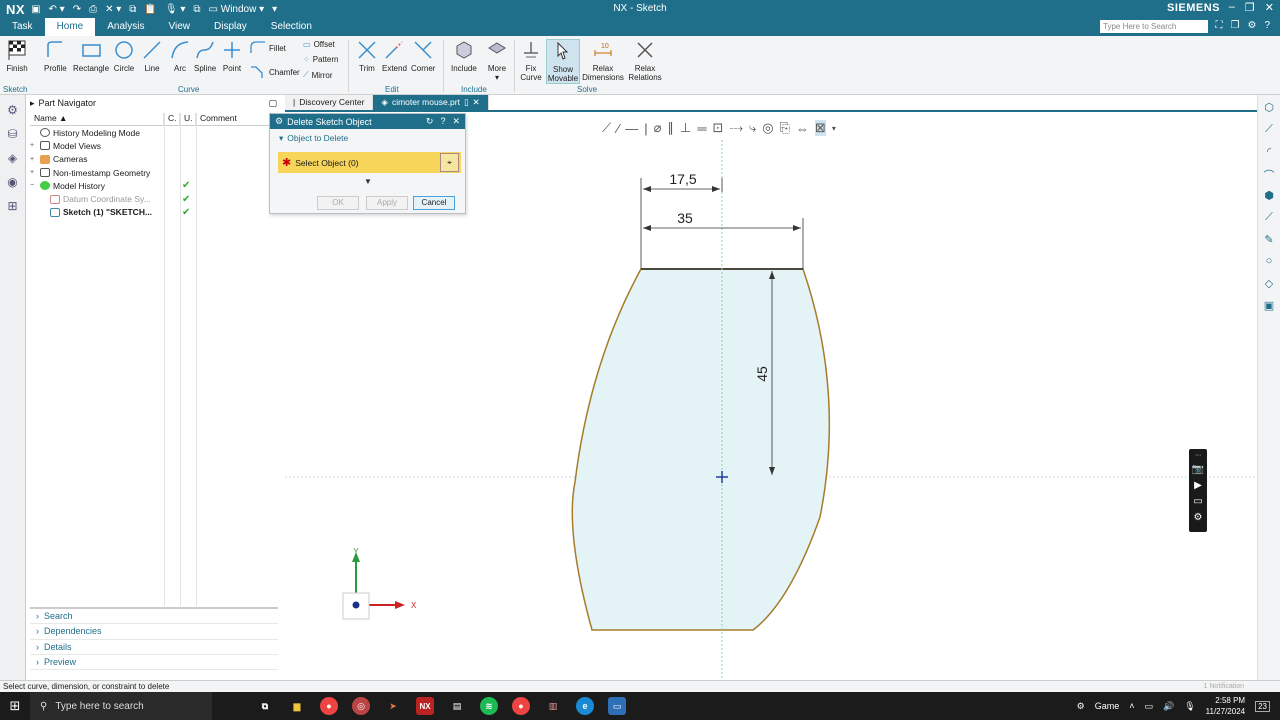 Image resolution: width=1280 pixels, height=720 pixels. I want to click on coincident-icon: ⟋, so click(606, 128).